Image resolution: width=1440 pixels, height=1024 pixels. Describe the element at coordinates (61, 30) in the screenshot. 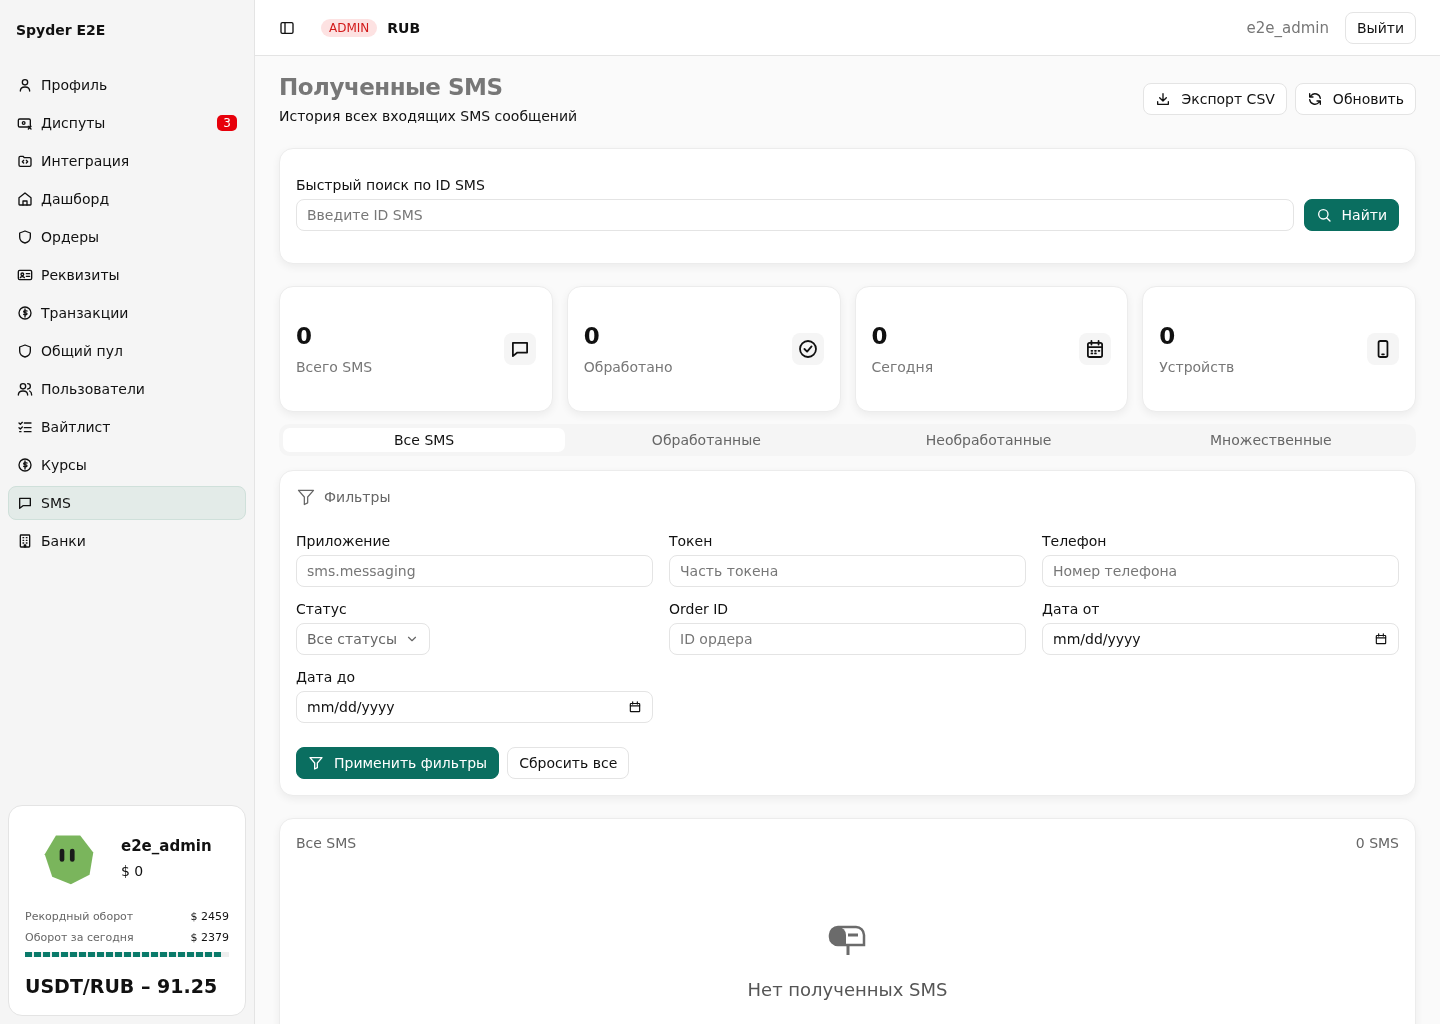

I see `brand-name: Spyder E2E` at that location.